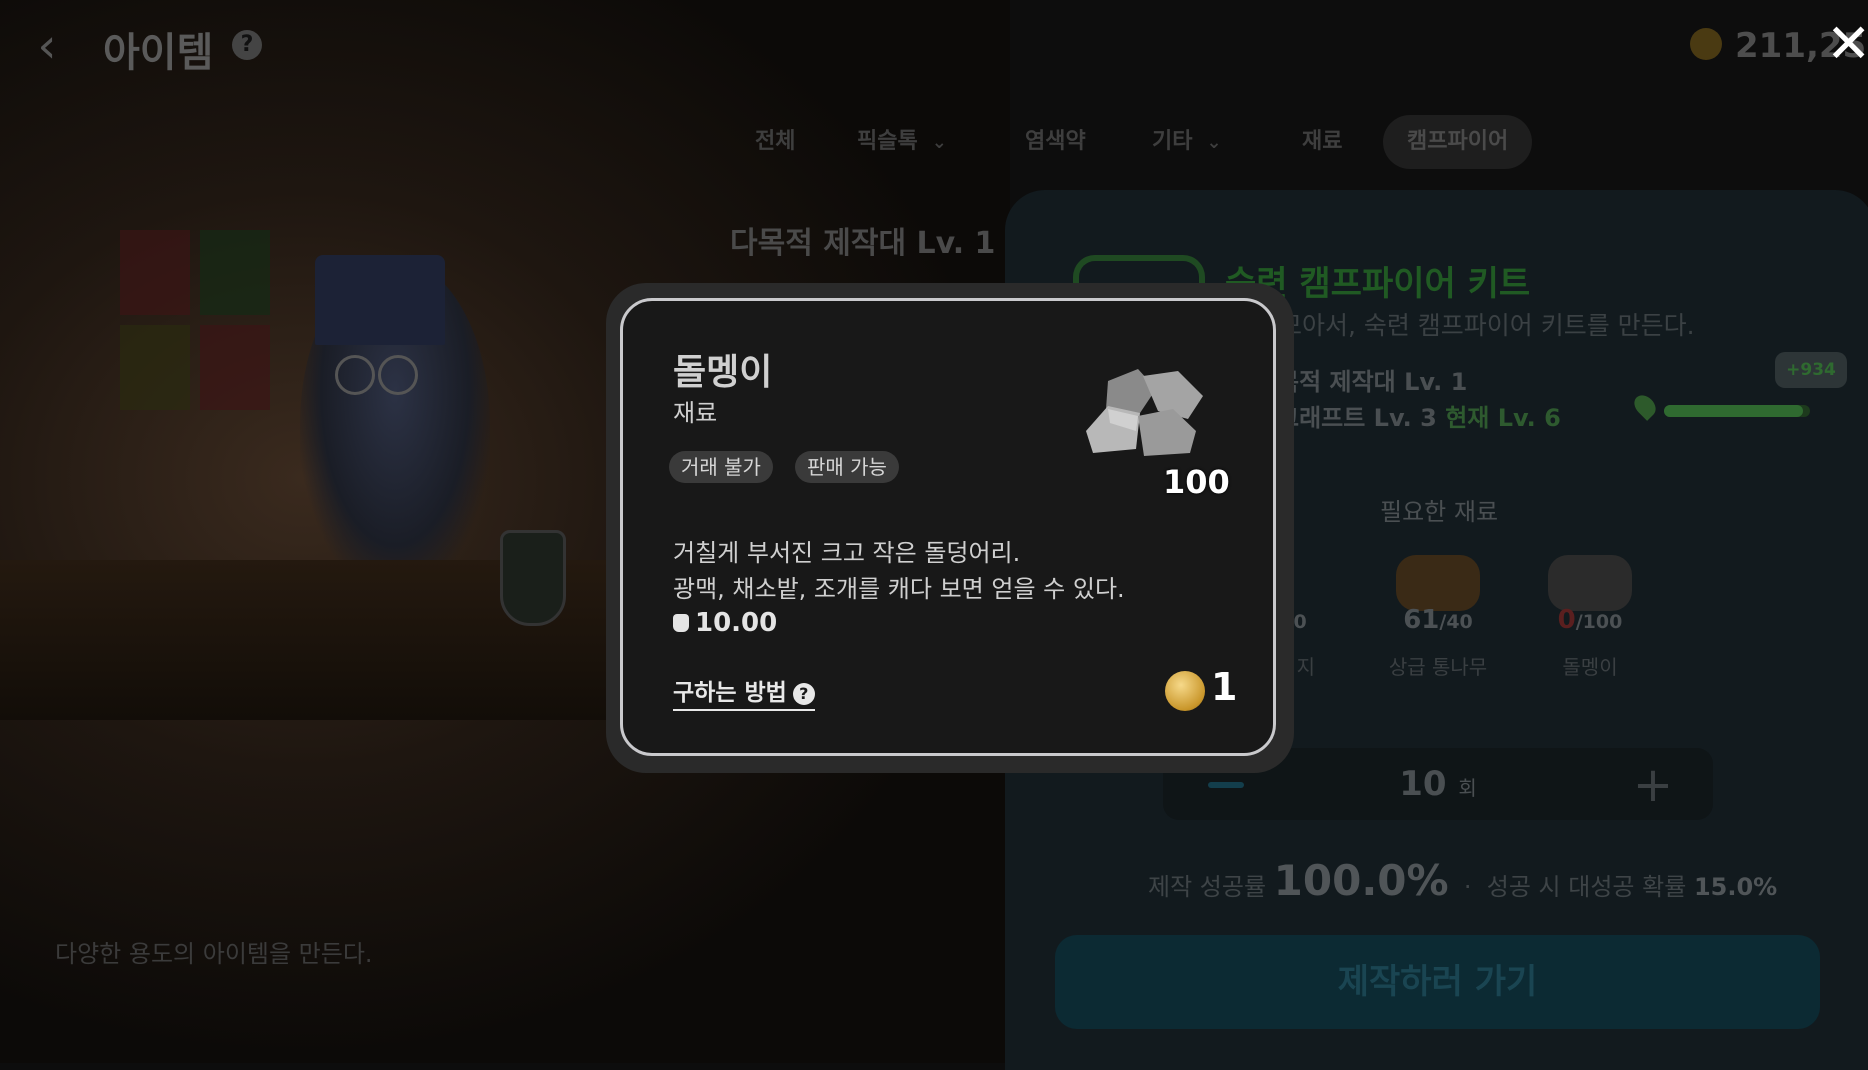 This screenshot has width=1868, height=1070. Describe the element at coordinates (902, 142) in the screenshot. I see `tab-pixeltalk: 픽슬톡 ⌄` at that location.